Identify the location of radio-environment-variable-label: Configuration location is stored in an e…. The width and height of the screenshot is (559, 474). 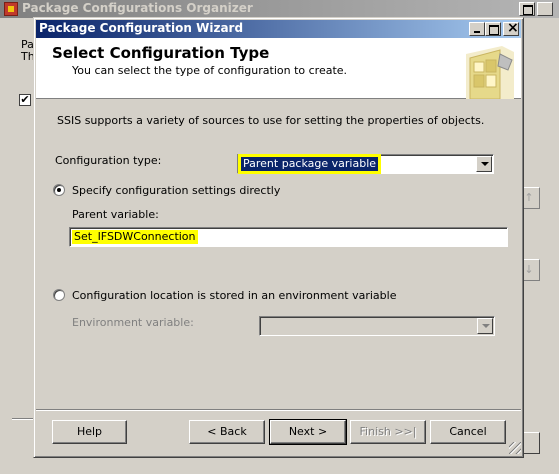
(234, 295).